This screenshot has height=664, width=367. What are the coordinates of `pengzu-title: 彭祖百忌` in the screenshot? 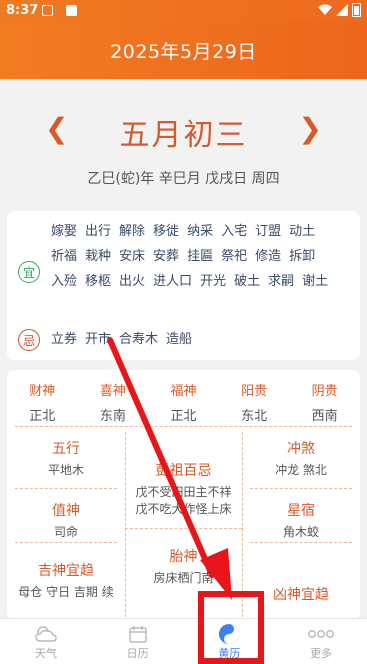 It's located at (183, 471).